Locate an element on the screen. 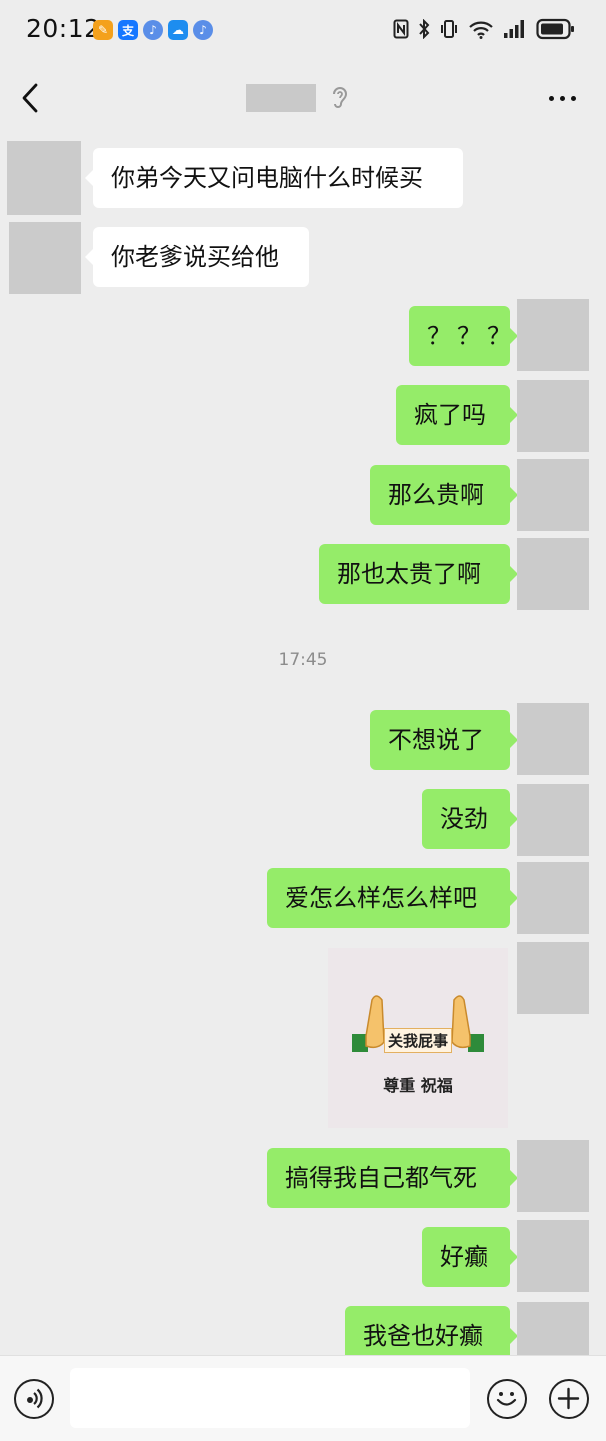 This screenshot has width=606, height=1441. message-bubble-outgoing: 搞得我自己都气死 is located at coordinates (392, 1178).